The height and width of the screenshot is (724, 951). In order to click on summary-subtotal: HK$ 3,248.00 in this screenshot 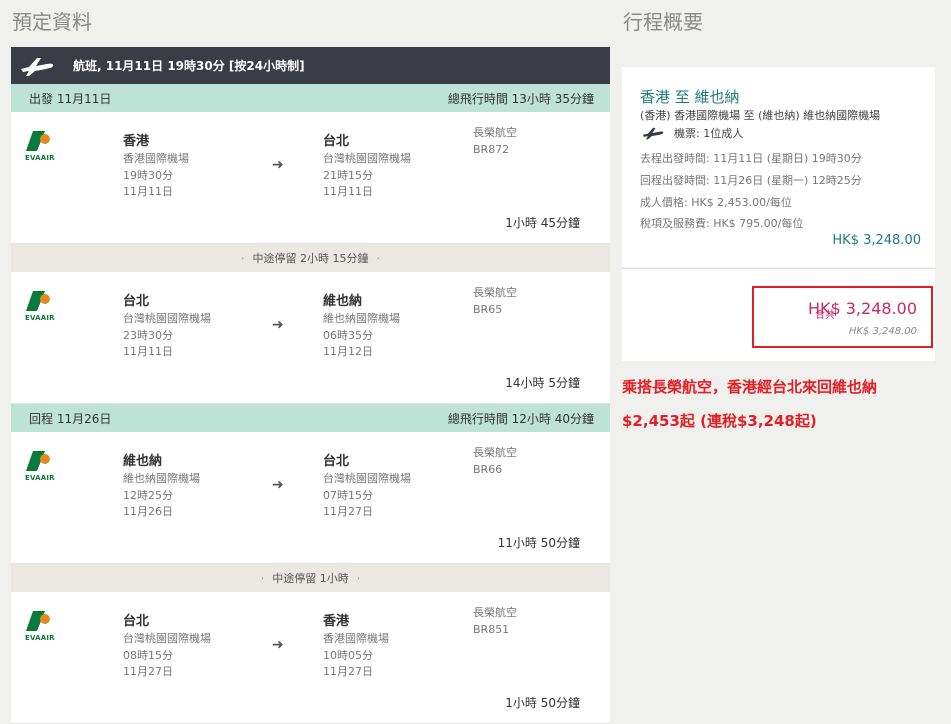, I will do `click(876, 240)`.